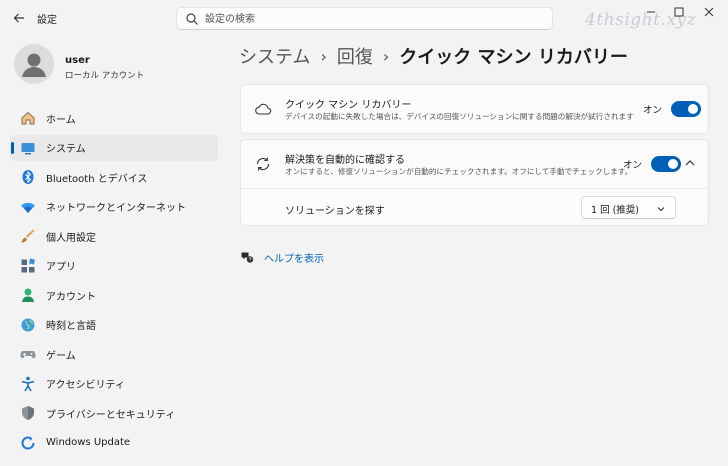 This screenshot has width=728, height=466. I want to click on sidebar-item-privacy: プライバシーとセキュリティ, so click(114, 413).